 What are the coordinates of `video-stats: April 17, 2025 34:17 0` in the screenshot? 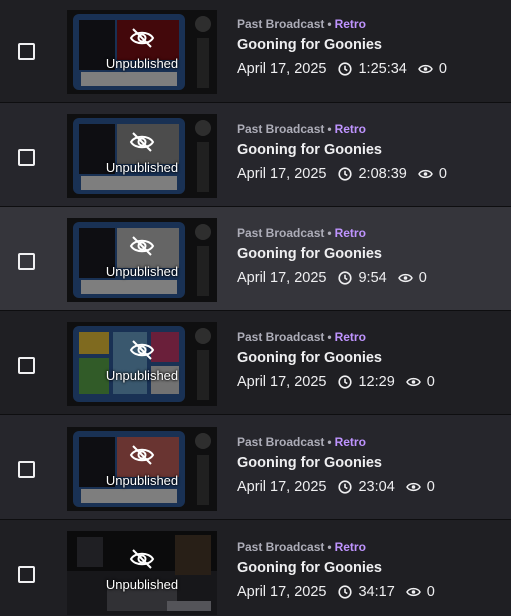 It's located at (336, 592).